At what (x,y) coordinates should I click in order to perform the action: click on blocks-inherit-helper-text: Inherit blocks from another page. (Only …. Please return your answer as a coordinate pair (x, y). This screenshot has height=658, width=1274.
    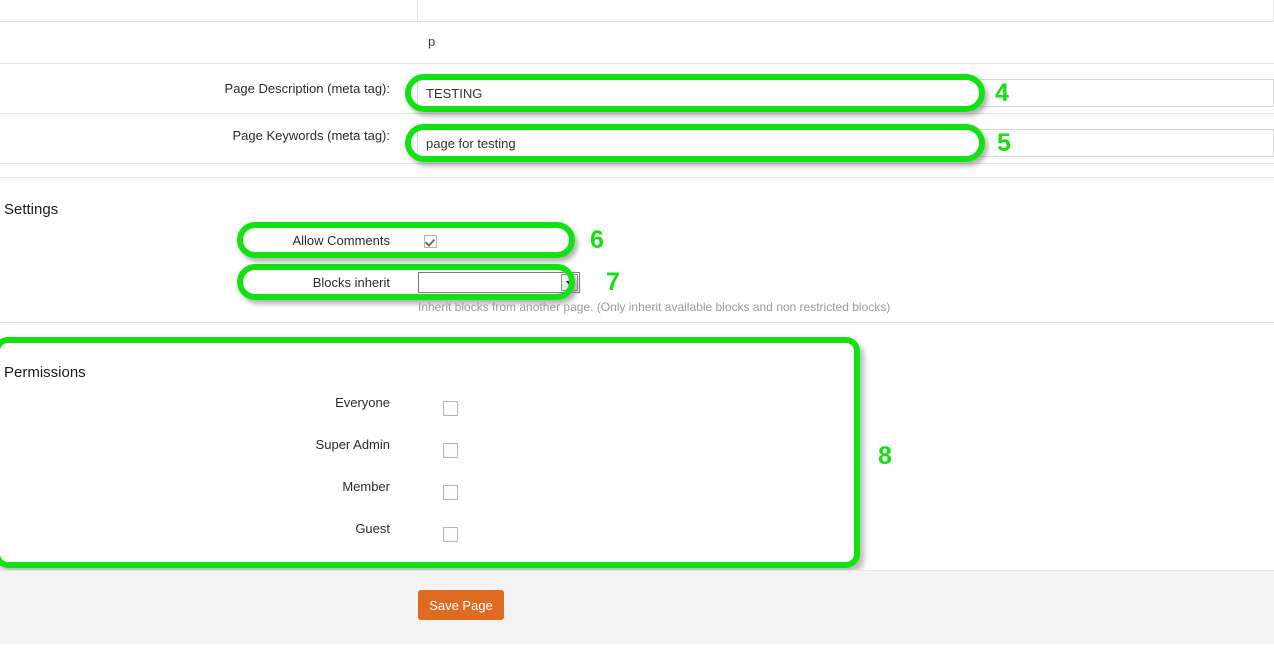
    Looking at the image, I should click on (654, 307).